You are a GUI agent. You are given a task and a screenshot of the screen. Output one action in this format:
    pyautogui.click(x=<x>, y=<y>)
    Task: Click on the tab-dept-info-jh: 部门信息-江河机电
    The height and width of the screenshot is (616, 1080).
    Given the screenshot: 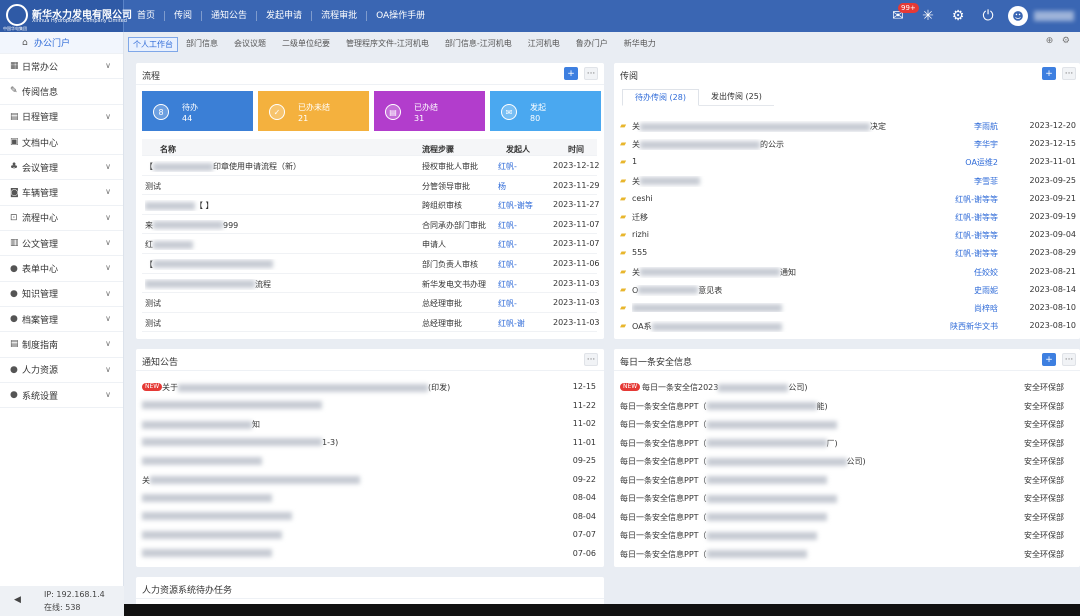 What is the action you would take?
    pyautogui.click(x=478, y=44)
    